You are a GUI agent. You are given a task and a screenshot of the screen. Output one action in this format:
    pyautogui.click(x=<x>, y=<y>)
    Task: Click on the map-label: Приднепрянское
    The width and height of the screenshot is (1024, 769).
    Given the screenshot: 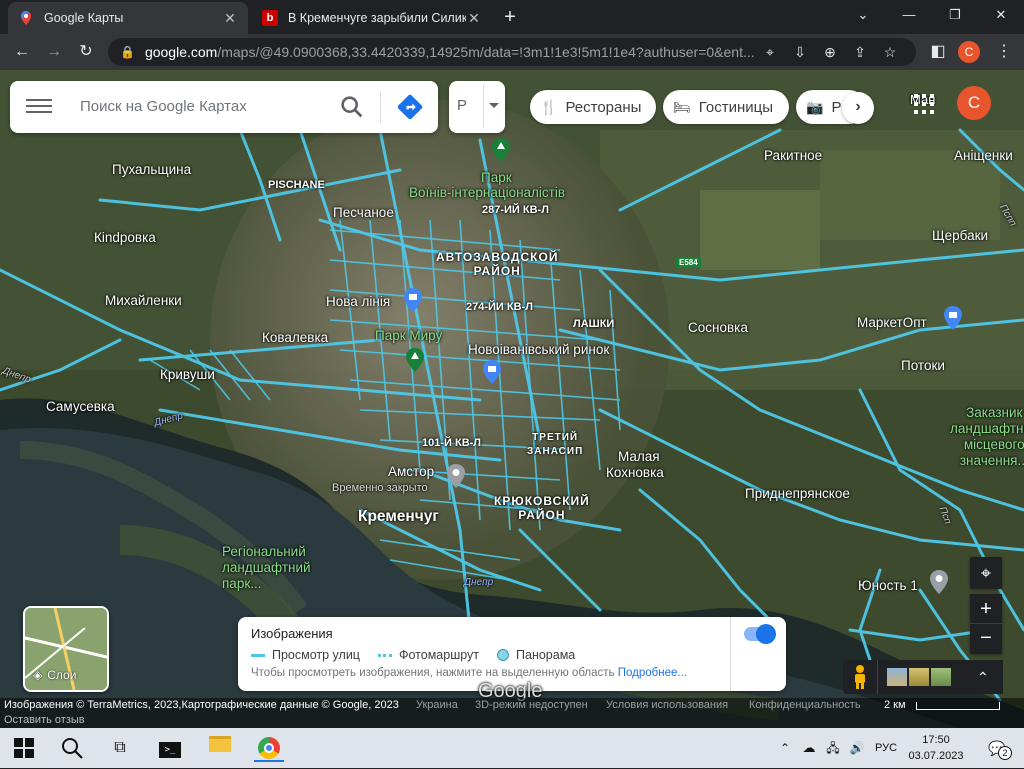 What is the action you would take?
    pyautogui.click(x=797, y=493)
    